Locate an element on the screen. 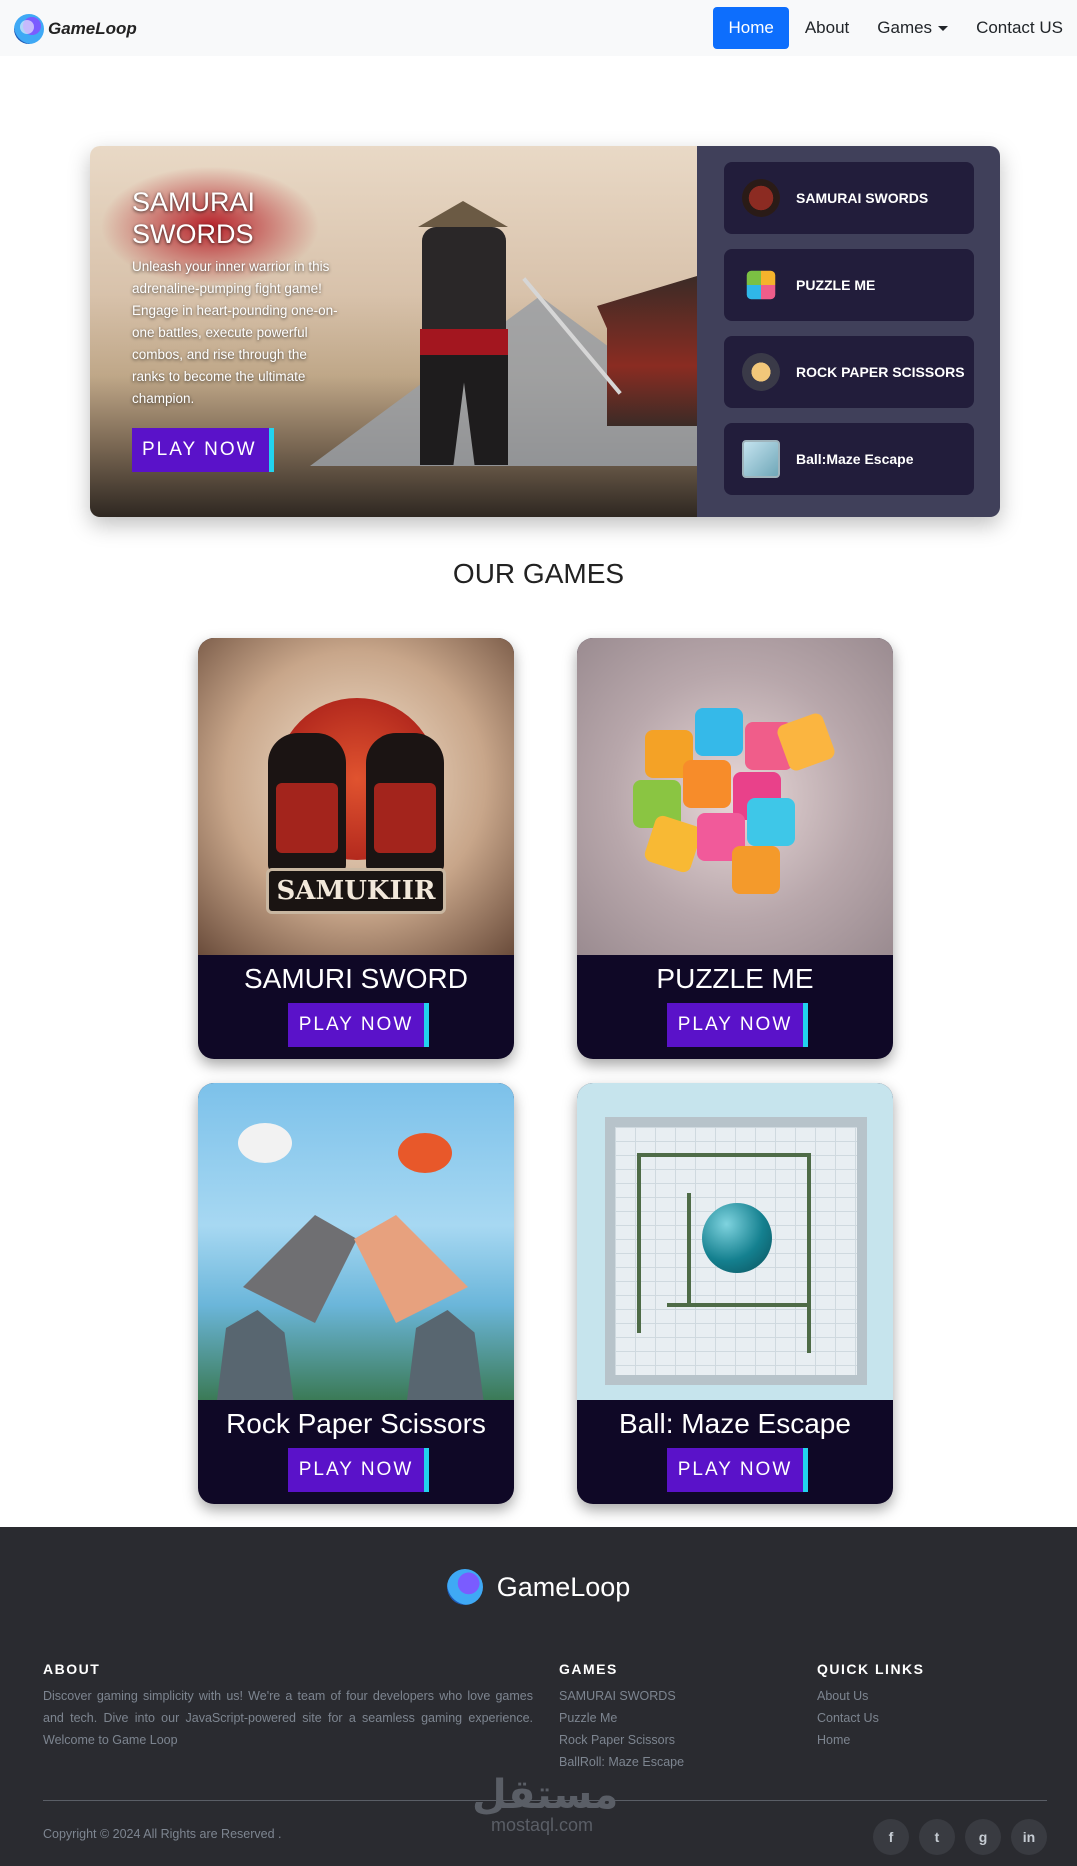 Image resolution: width=1077 pixels, height=1866 pixels. maze-ball is located at coordinates (737, 1238).